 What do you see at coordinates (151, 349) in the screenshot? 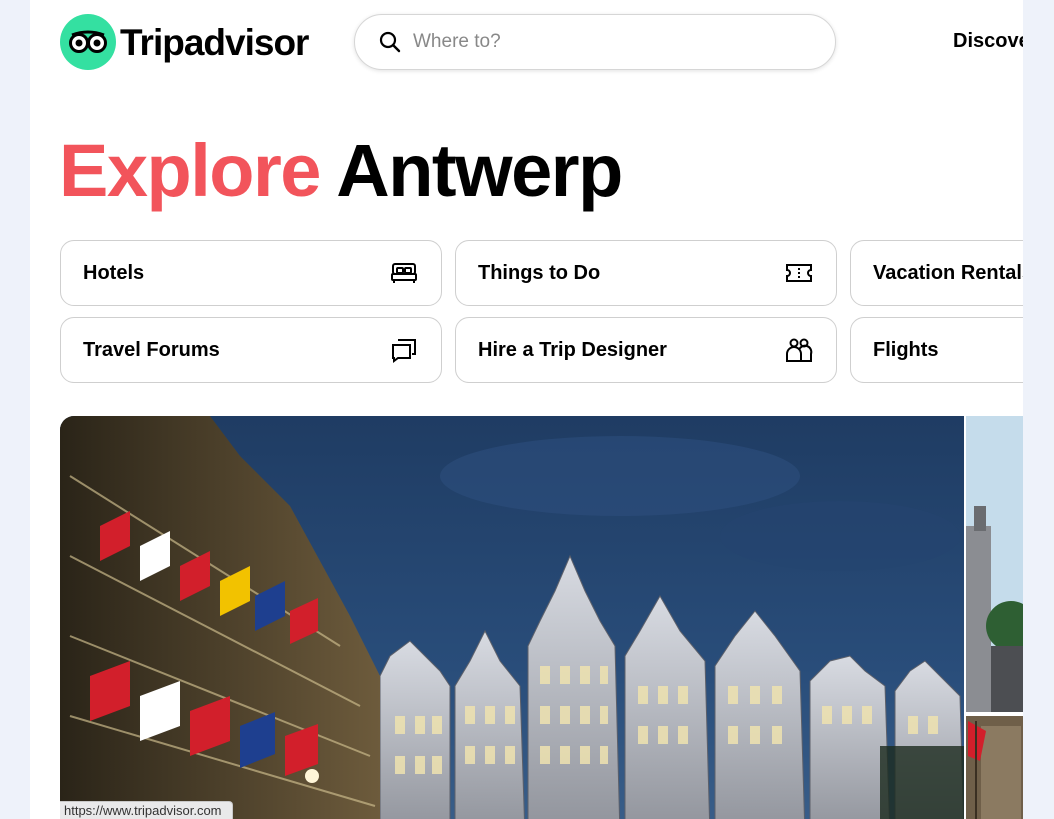
I see `category-label: Travel Forums` at bounding box center [151, 349].